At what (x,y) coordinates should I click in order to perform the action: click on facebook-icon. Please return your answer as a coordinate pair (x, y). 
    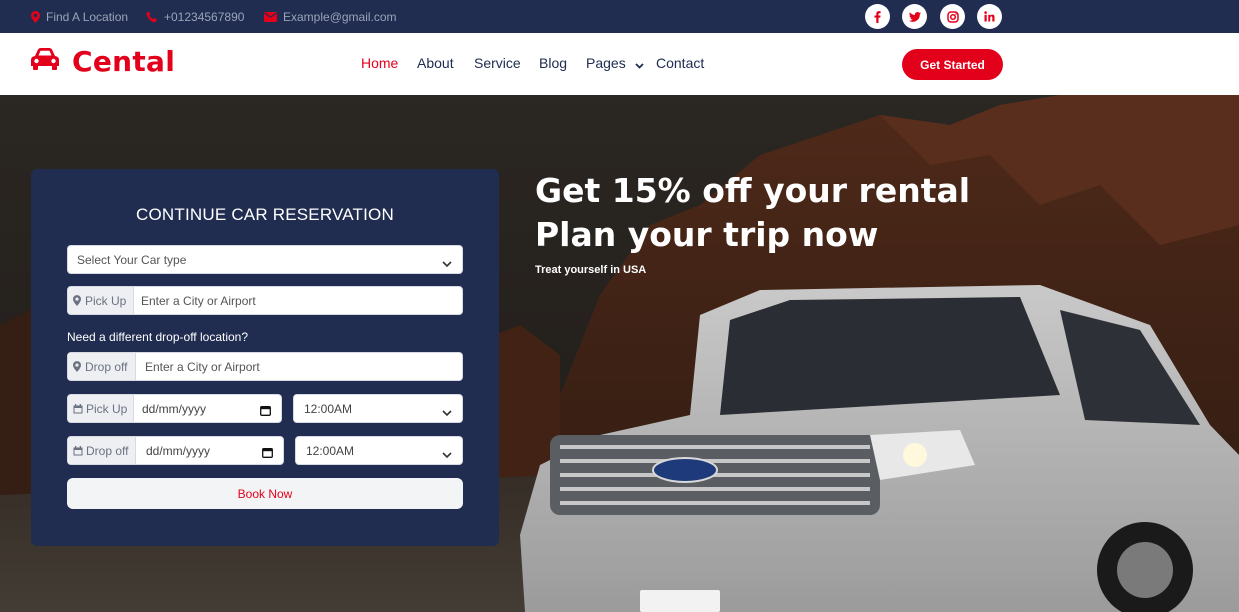
    Looking at the image, I should click on (877, 16).